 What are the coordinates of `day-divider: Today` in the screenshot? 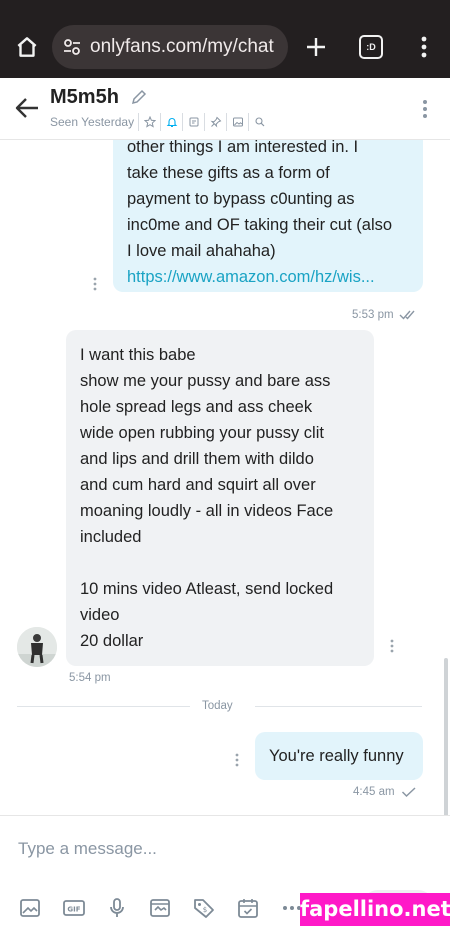 It's located at (219, 706).